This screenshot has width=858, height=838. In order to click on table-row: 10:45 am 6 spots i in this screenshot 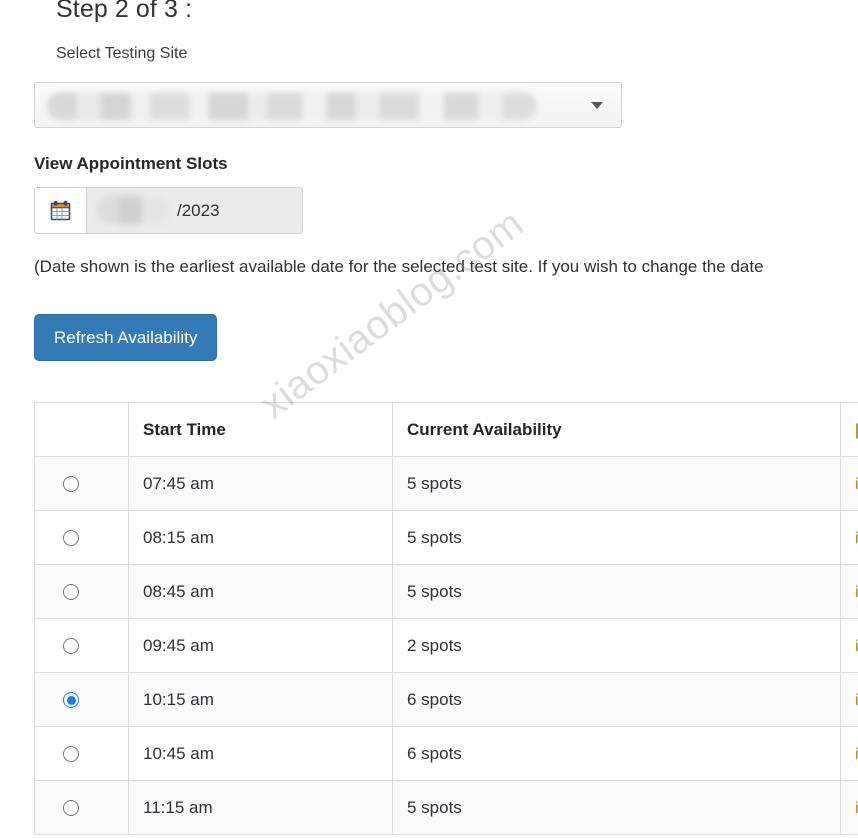, I will do `click(446, 753)`.